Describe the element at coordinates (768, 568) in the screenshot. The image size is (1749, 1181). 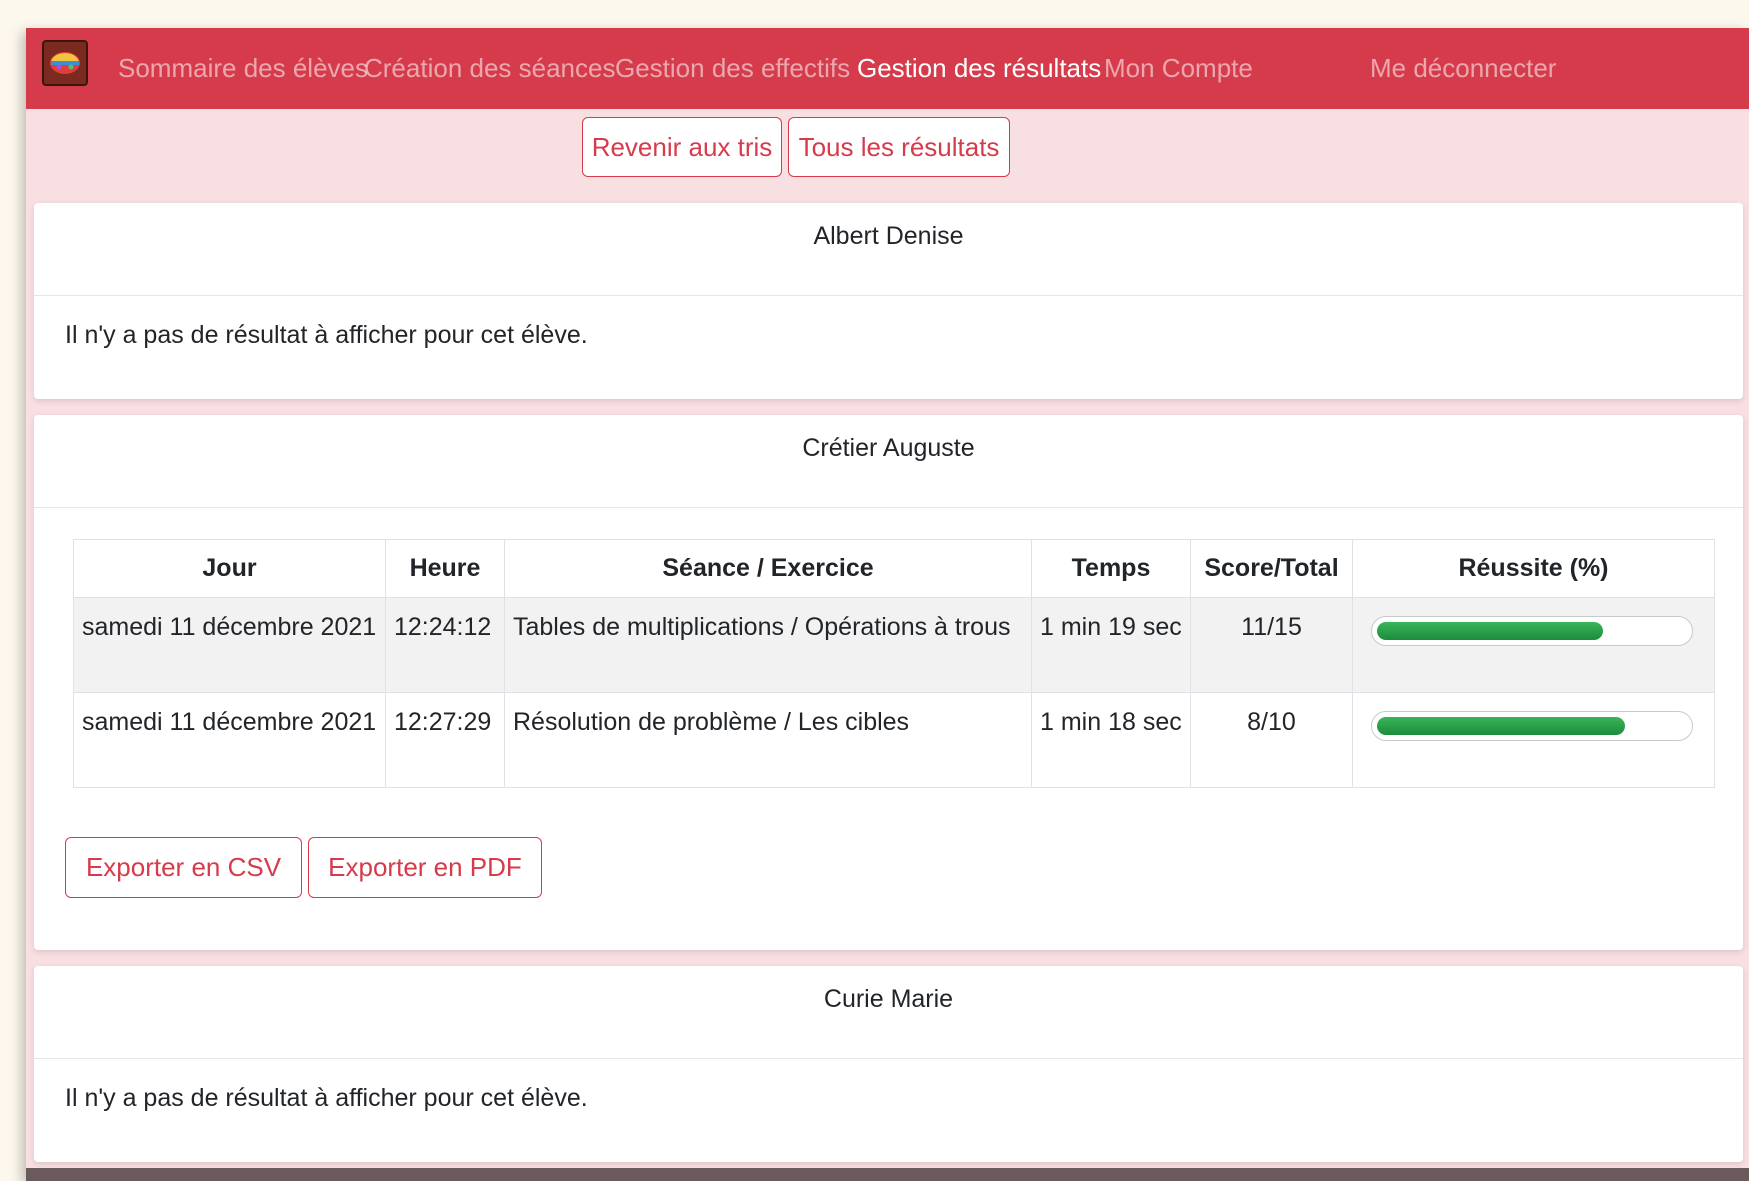
I see `column-header-seance: Séance / Exercice` at that location.